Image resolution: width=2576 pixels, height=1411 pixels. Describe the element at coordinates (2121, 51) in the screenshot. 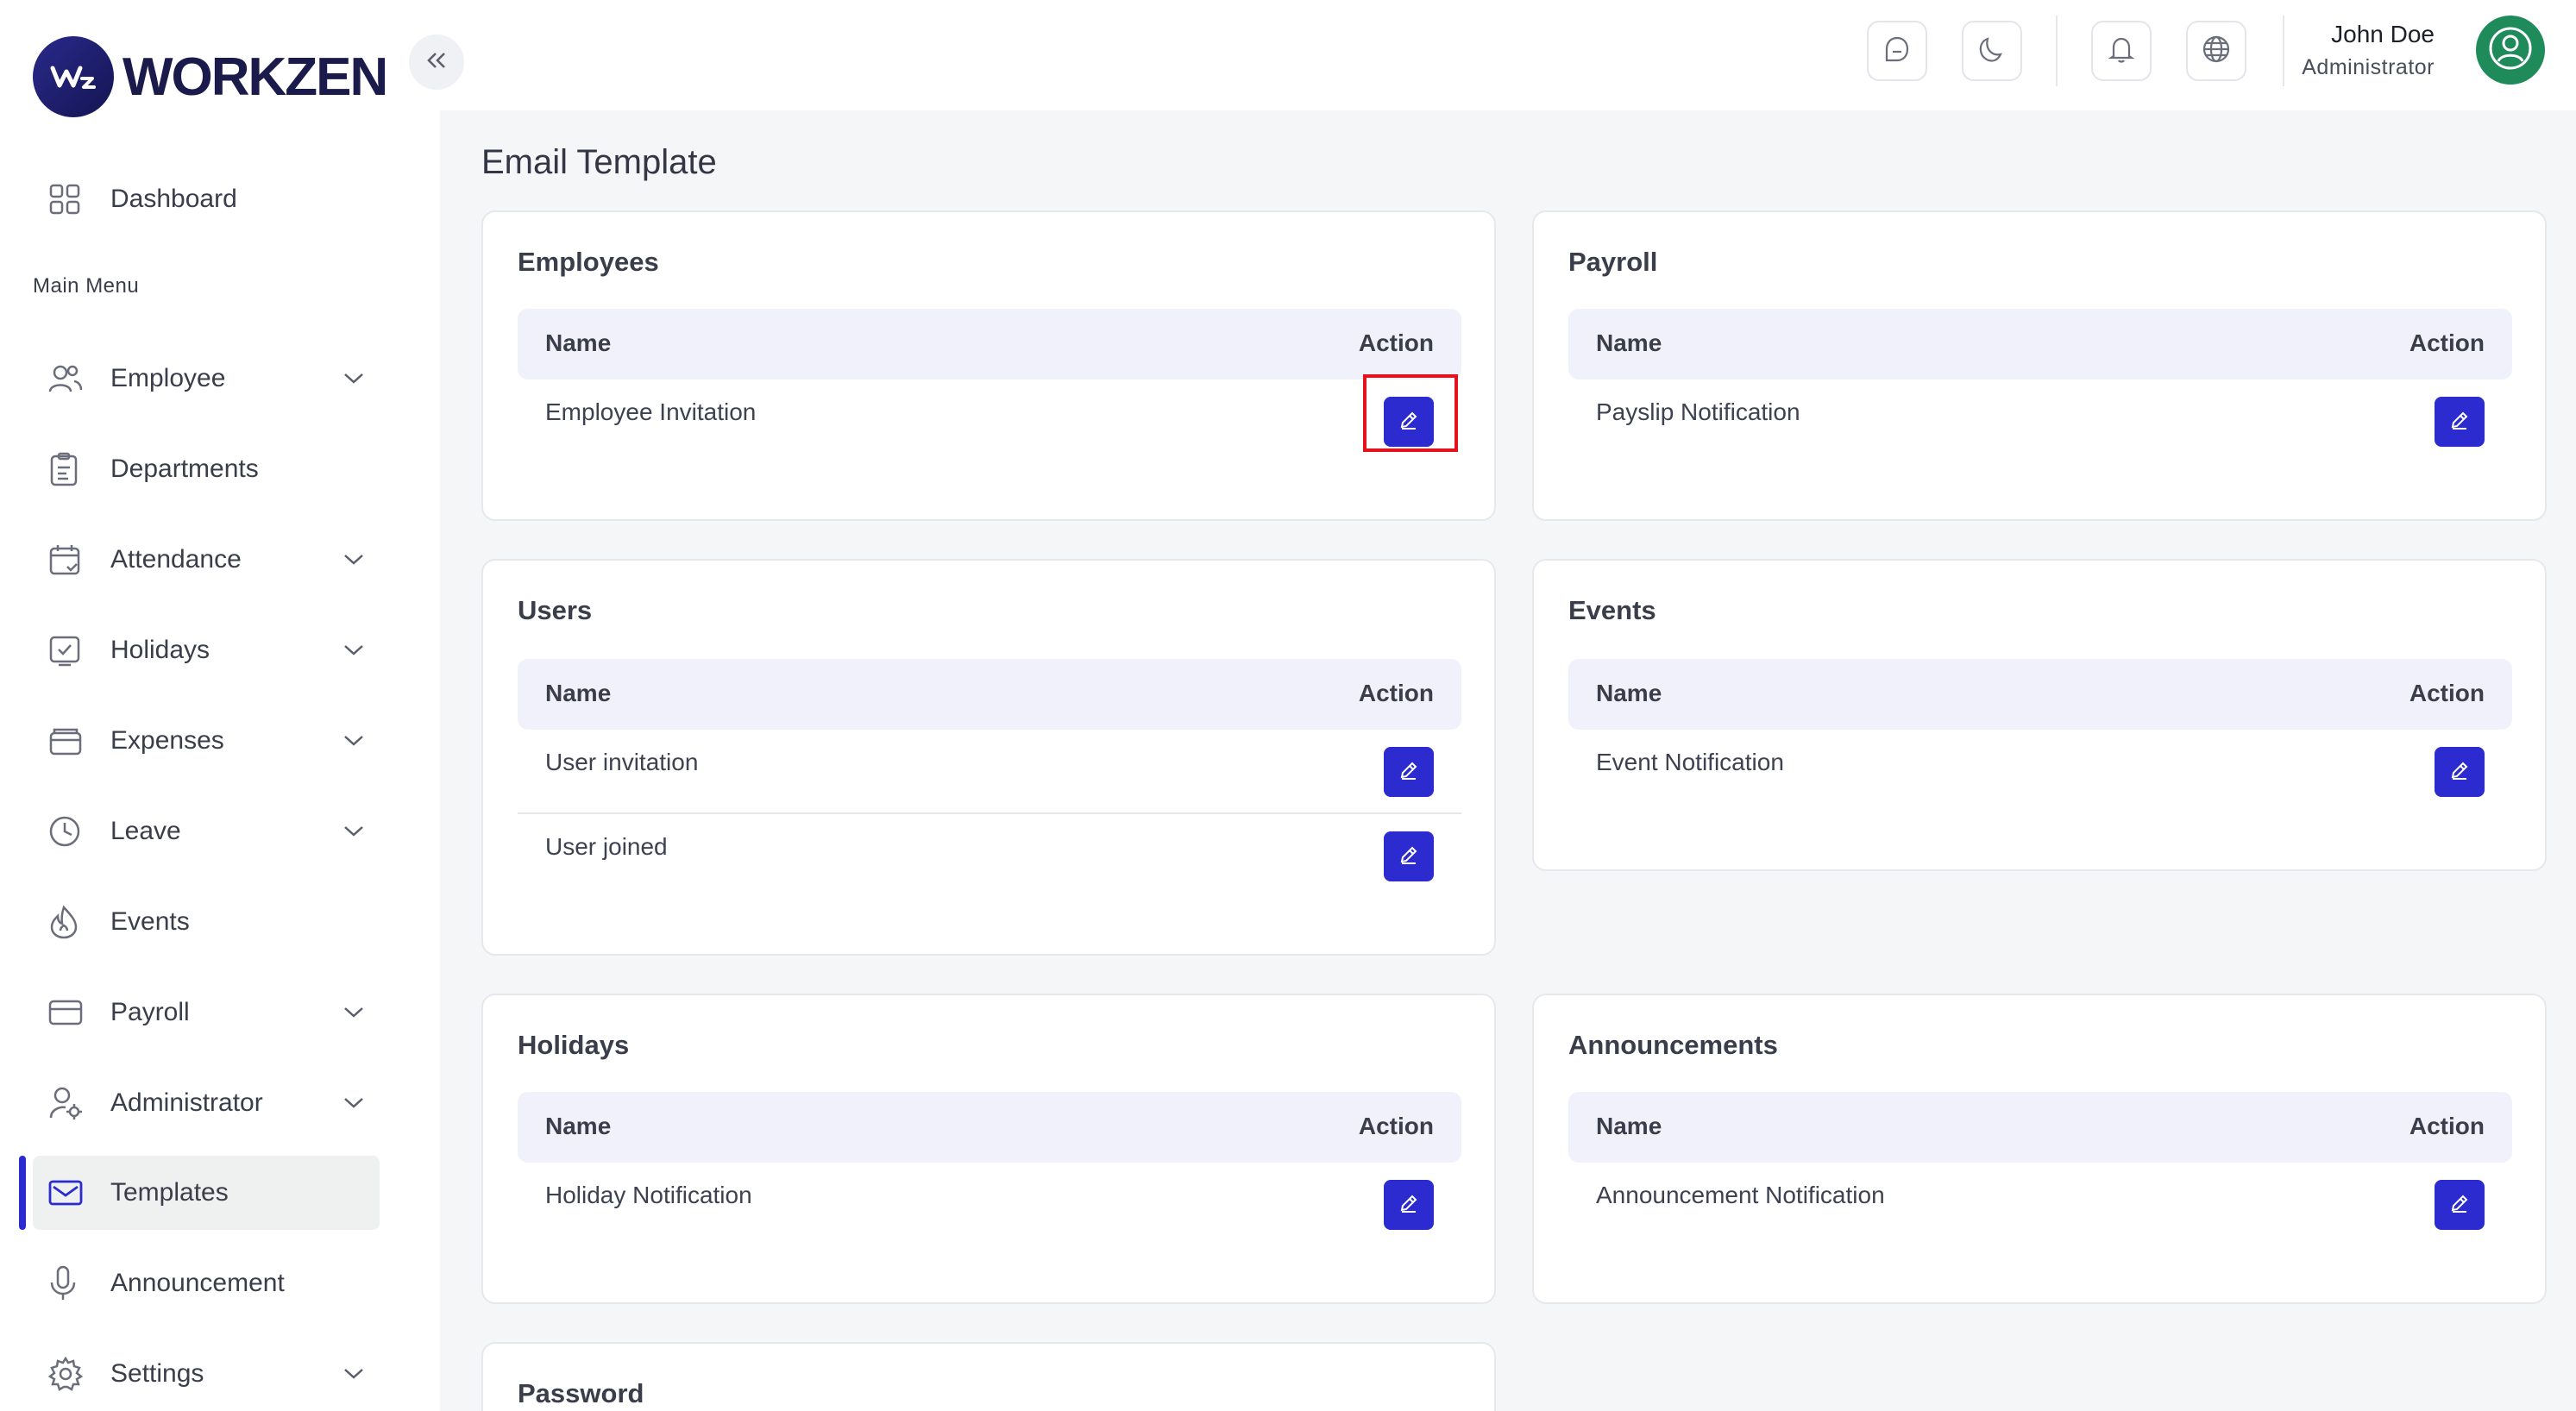

I see `notifications-button` at that location.